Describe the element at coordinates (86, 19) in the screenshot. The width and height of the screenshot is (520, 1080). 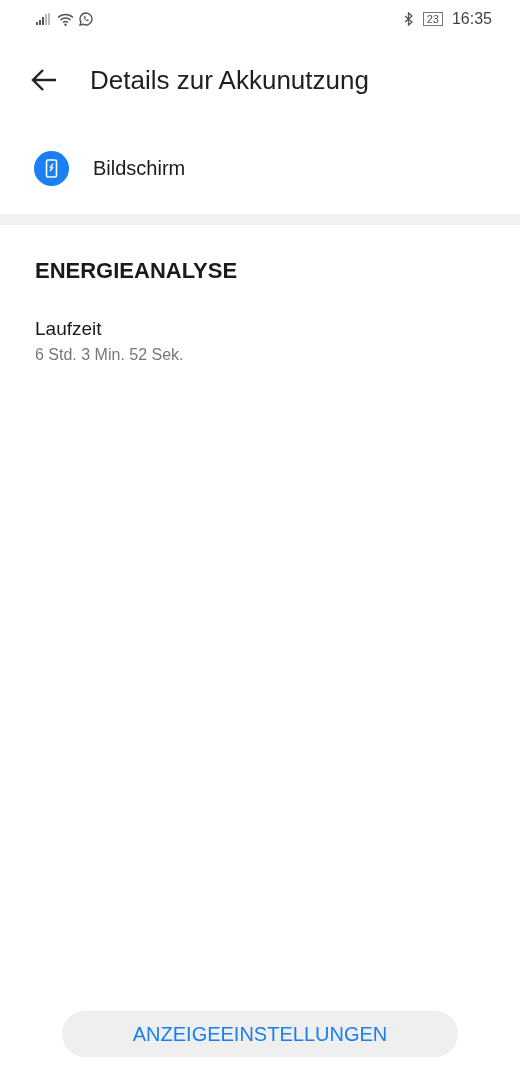
I see `chat-icon` at that location.